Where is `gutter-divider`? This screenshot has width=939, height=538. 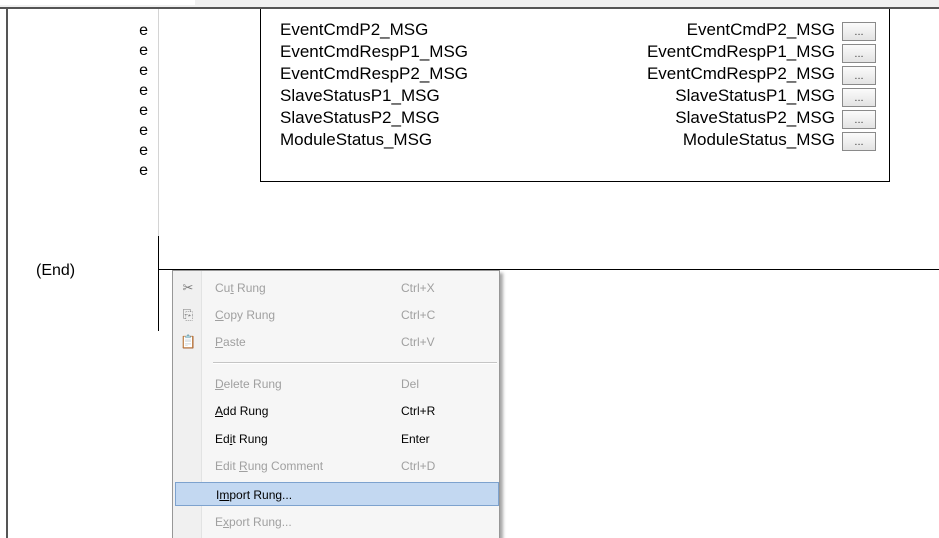
gutter-divider is located at coordinates (158, 122).